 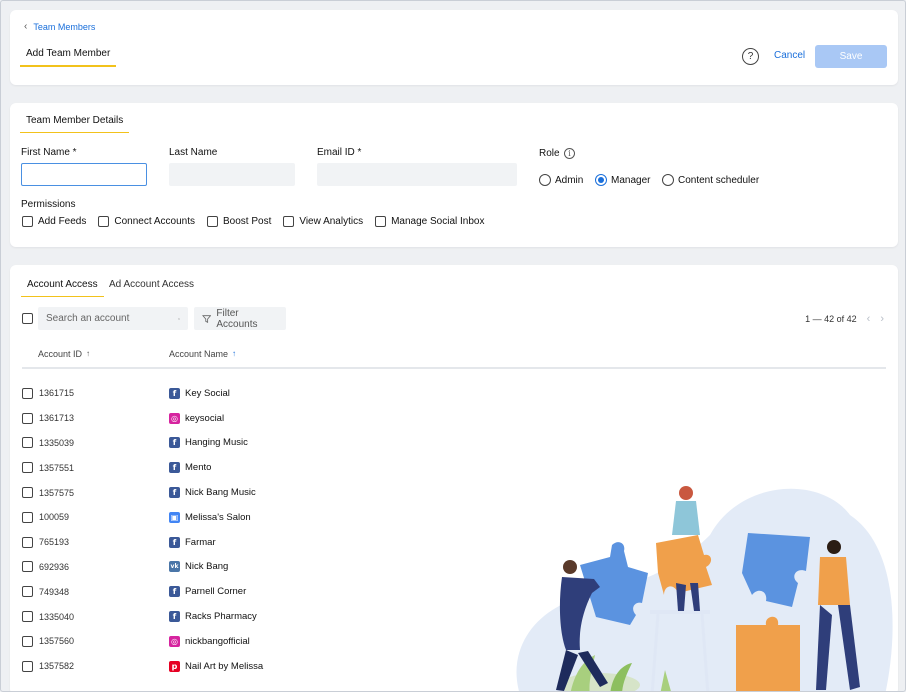 I want to click on table-row: 1357582 p Nail Art by Melissa, so click(x=272, y=666).